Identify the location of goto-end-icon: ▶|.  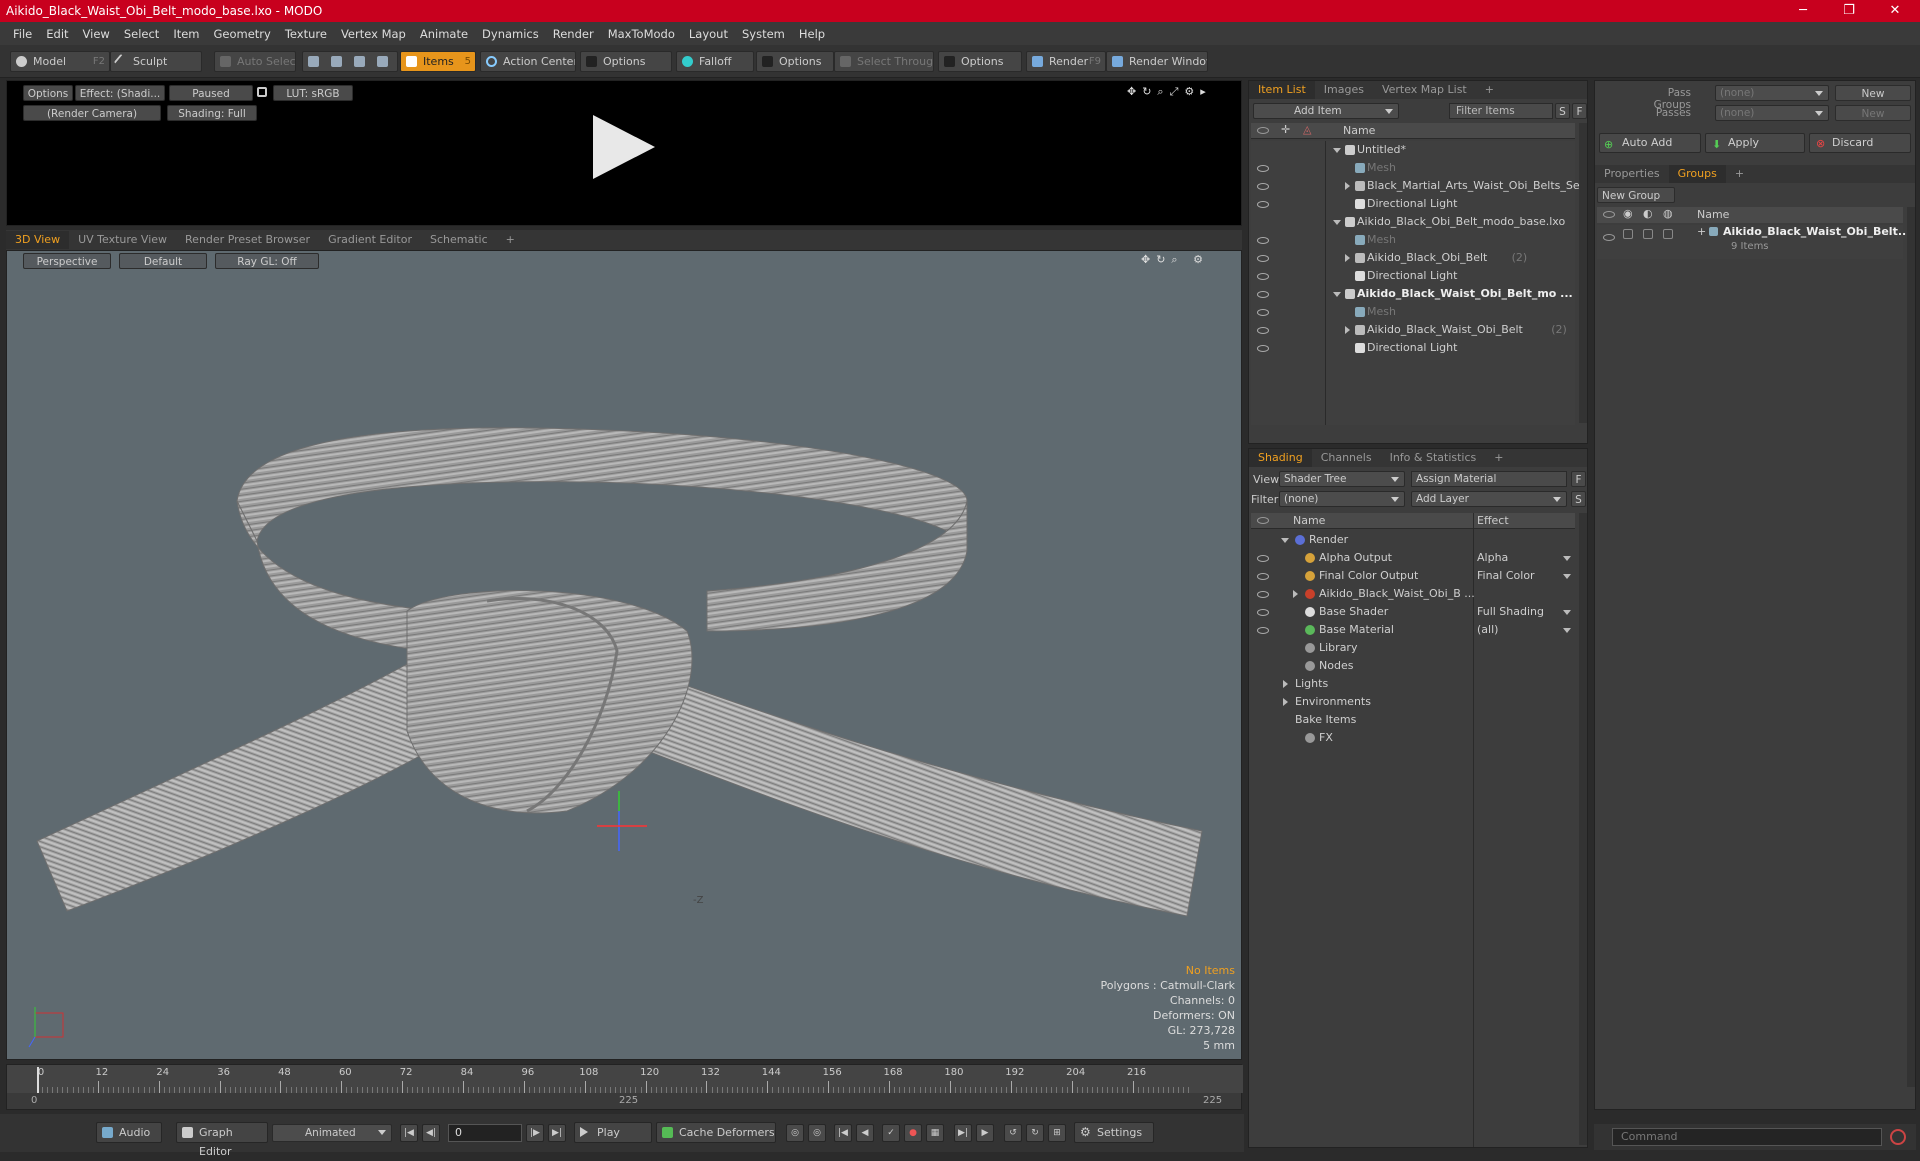
(557, 1133).